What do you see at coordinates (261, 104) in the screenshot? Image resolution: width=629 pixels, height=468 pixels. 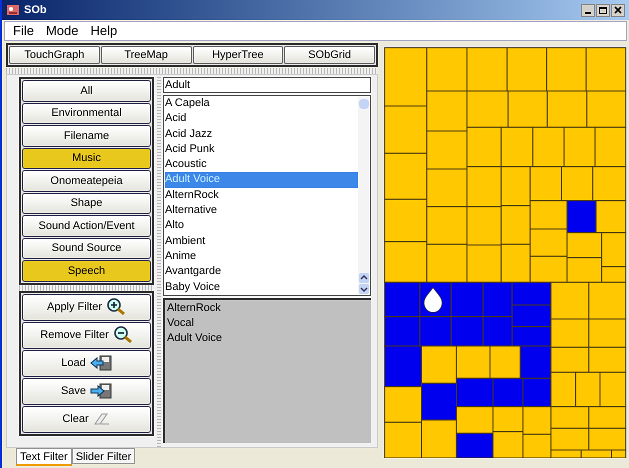 I see `term-list-item: A Capela` at bounding box center [261, 104].